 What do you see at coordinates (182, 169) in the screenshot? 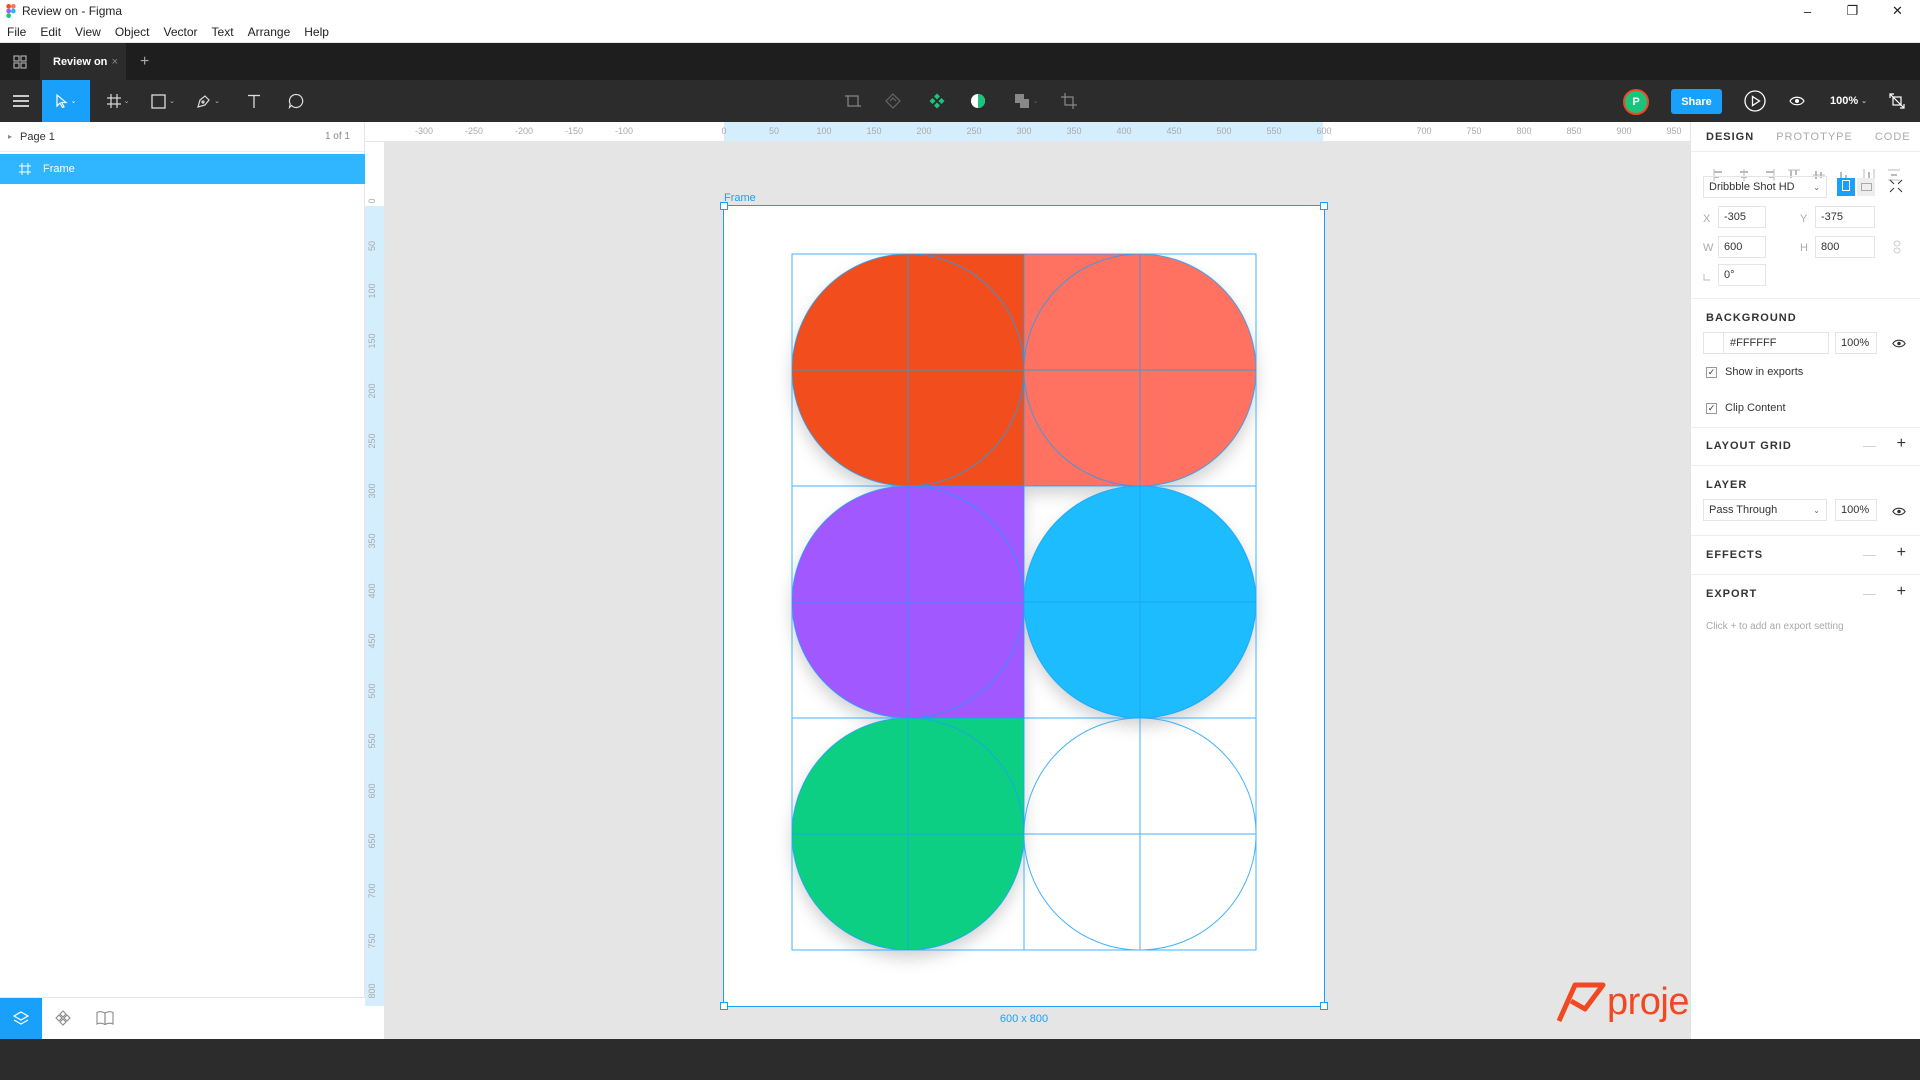
I see `layer-item-frame: Frame` at bounding box center [182, 169].